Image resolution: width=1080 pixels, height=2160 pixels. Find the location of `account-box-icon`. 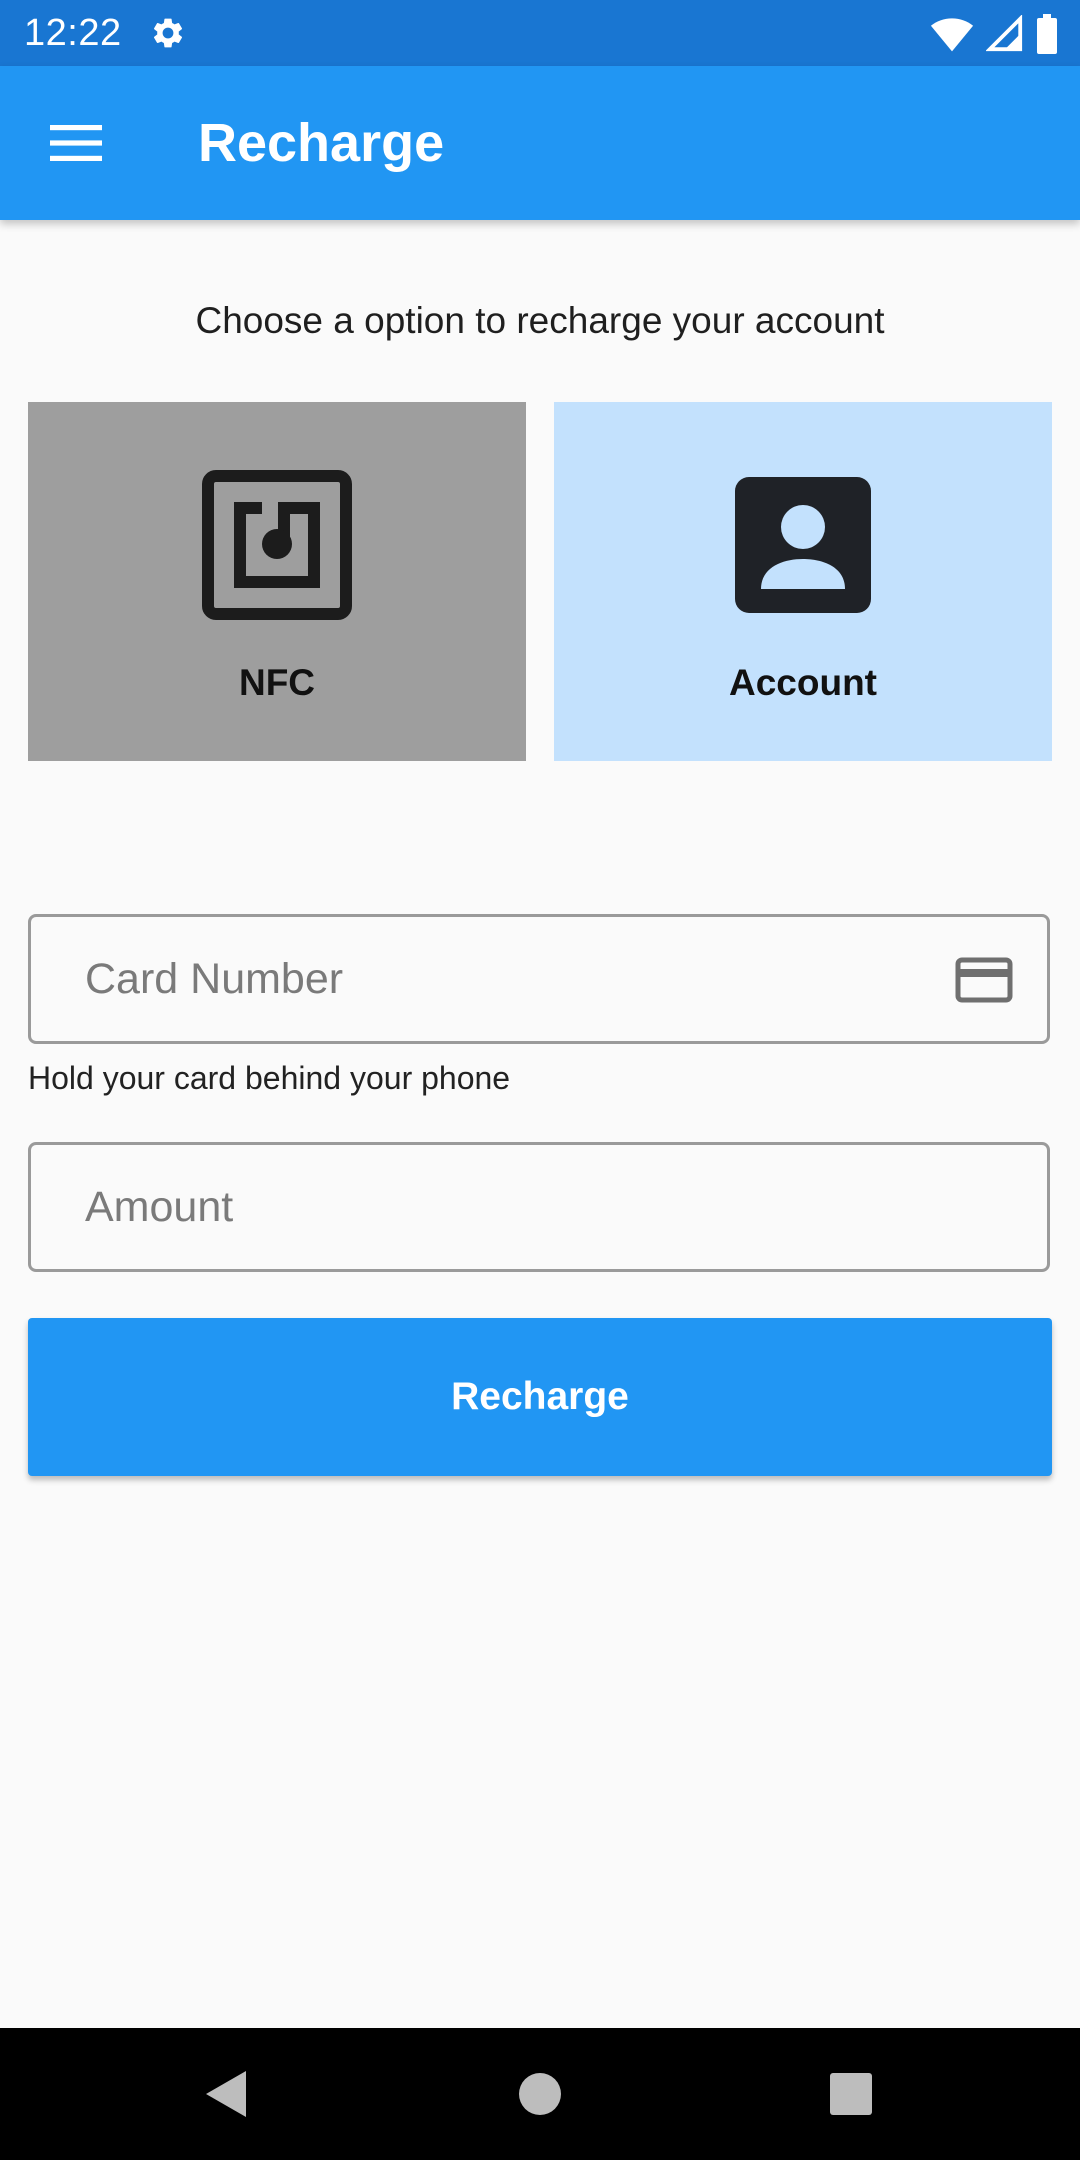

account-box-icon is located at coordinates (803, 545).